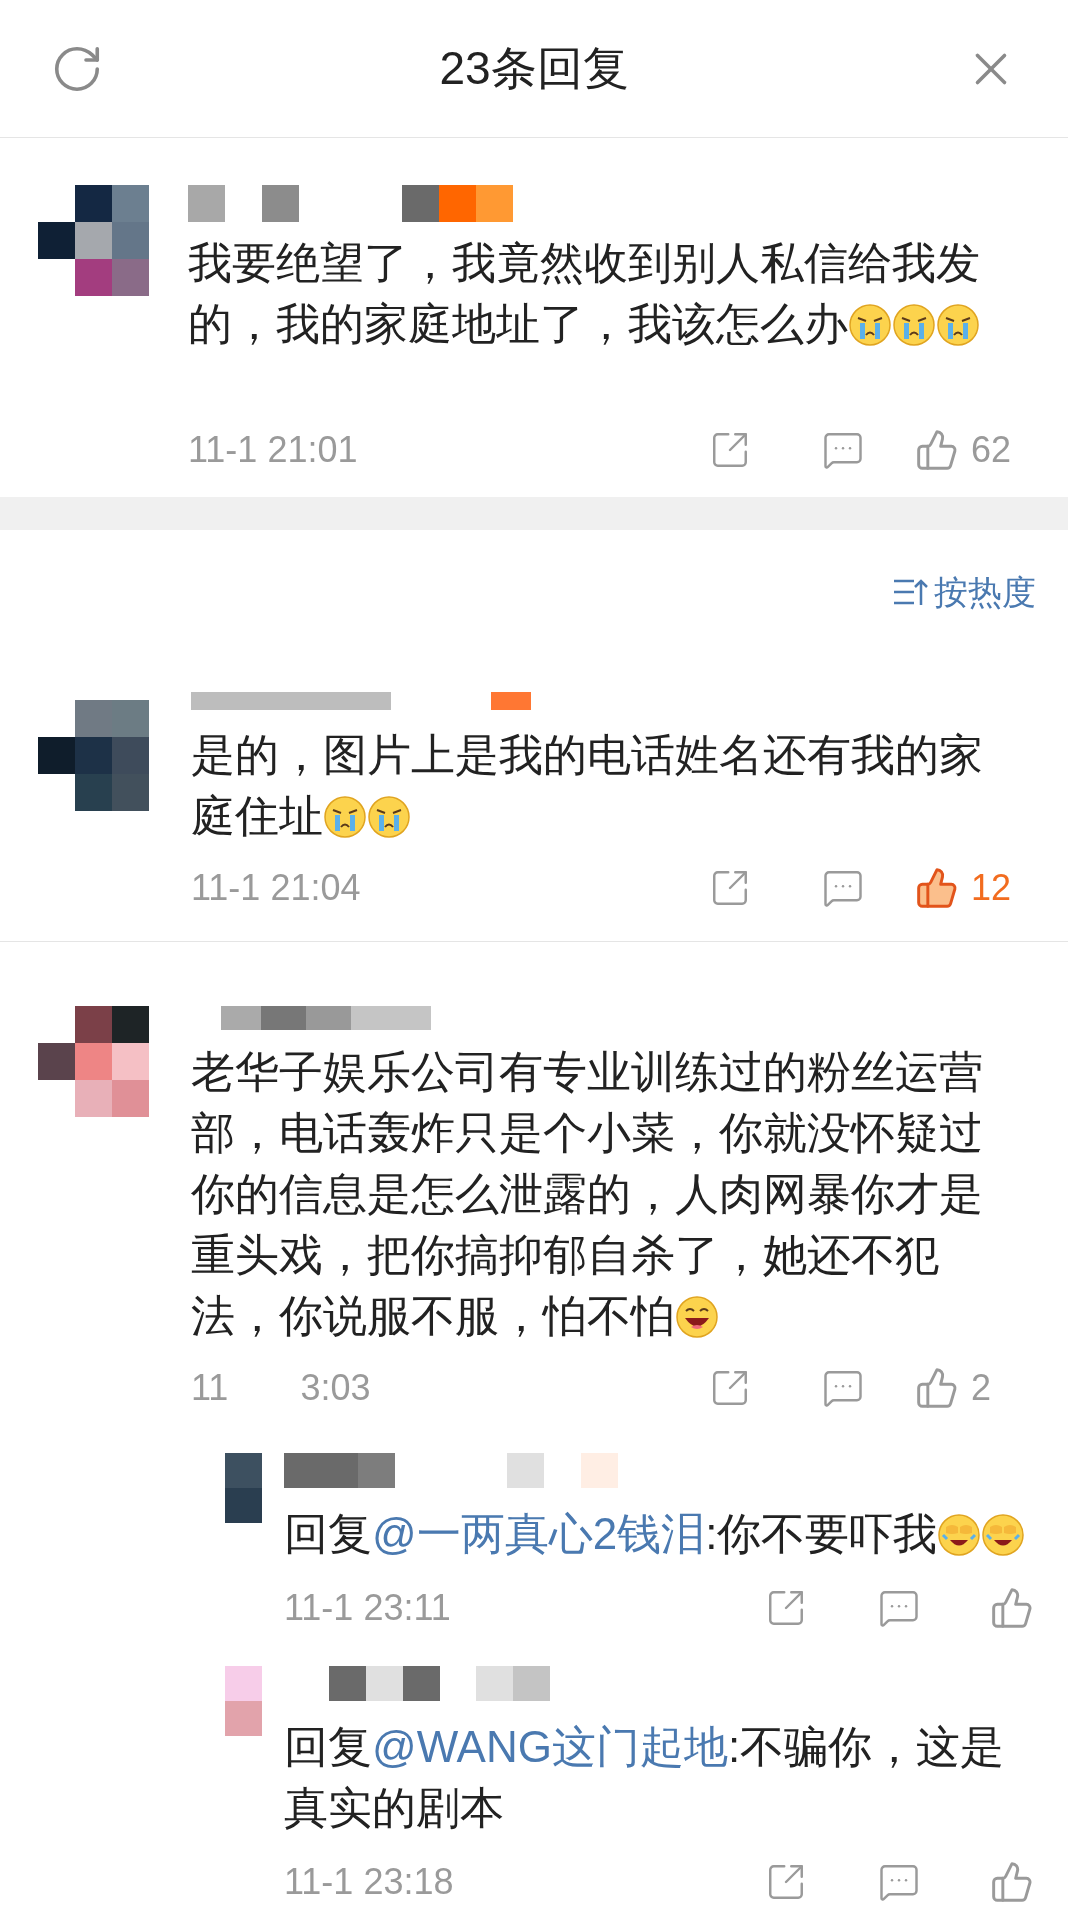  Describe the element at coordinates (587, 1193) in the screenshot. I see `comment-text: 老华子娱乐公司有专业训练过的粉丝运营部，电话轰炸只是个小菜，你就没怀疑过你的信息是怎么泄露的，人肉网暴你才是重头戏，把你搞抑郁自杀了，她还不犯法，你说服不服，怕不怕` at that location.